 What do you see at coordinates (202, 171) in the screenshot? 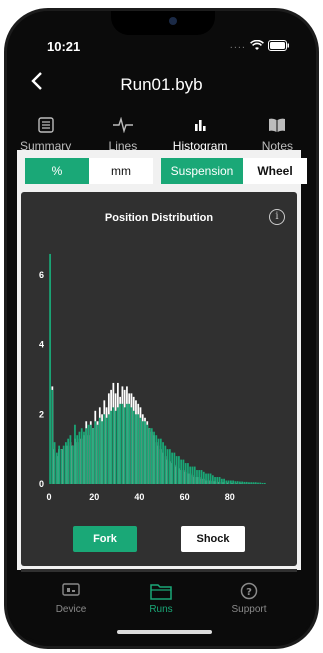
I see `mode-suspension-button: Suspension` at bounding box center [202, 171].